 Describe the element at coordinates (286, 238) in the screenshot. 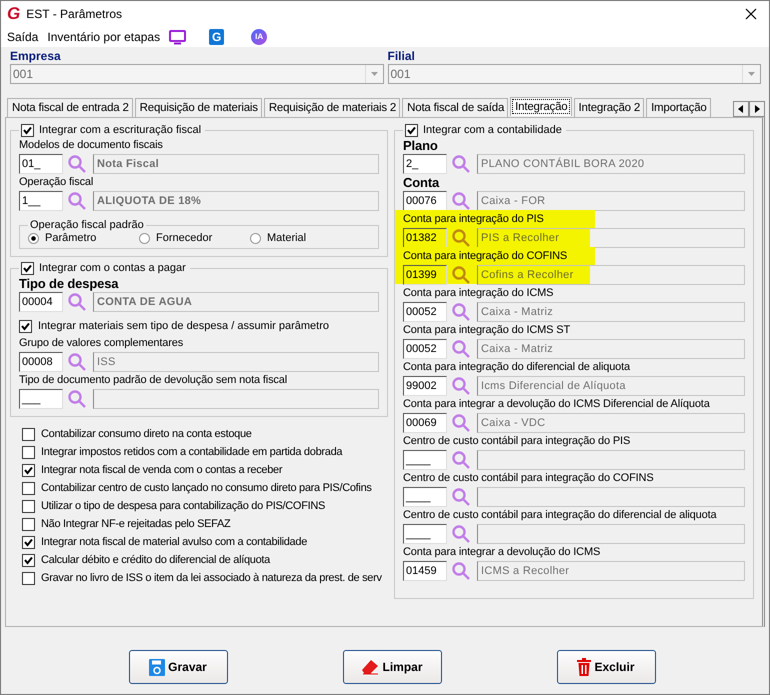

I see `radio-label: Material` at that location.